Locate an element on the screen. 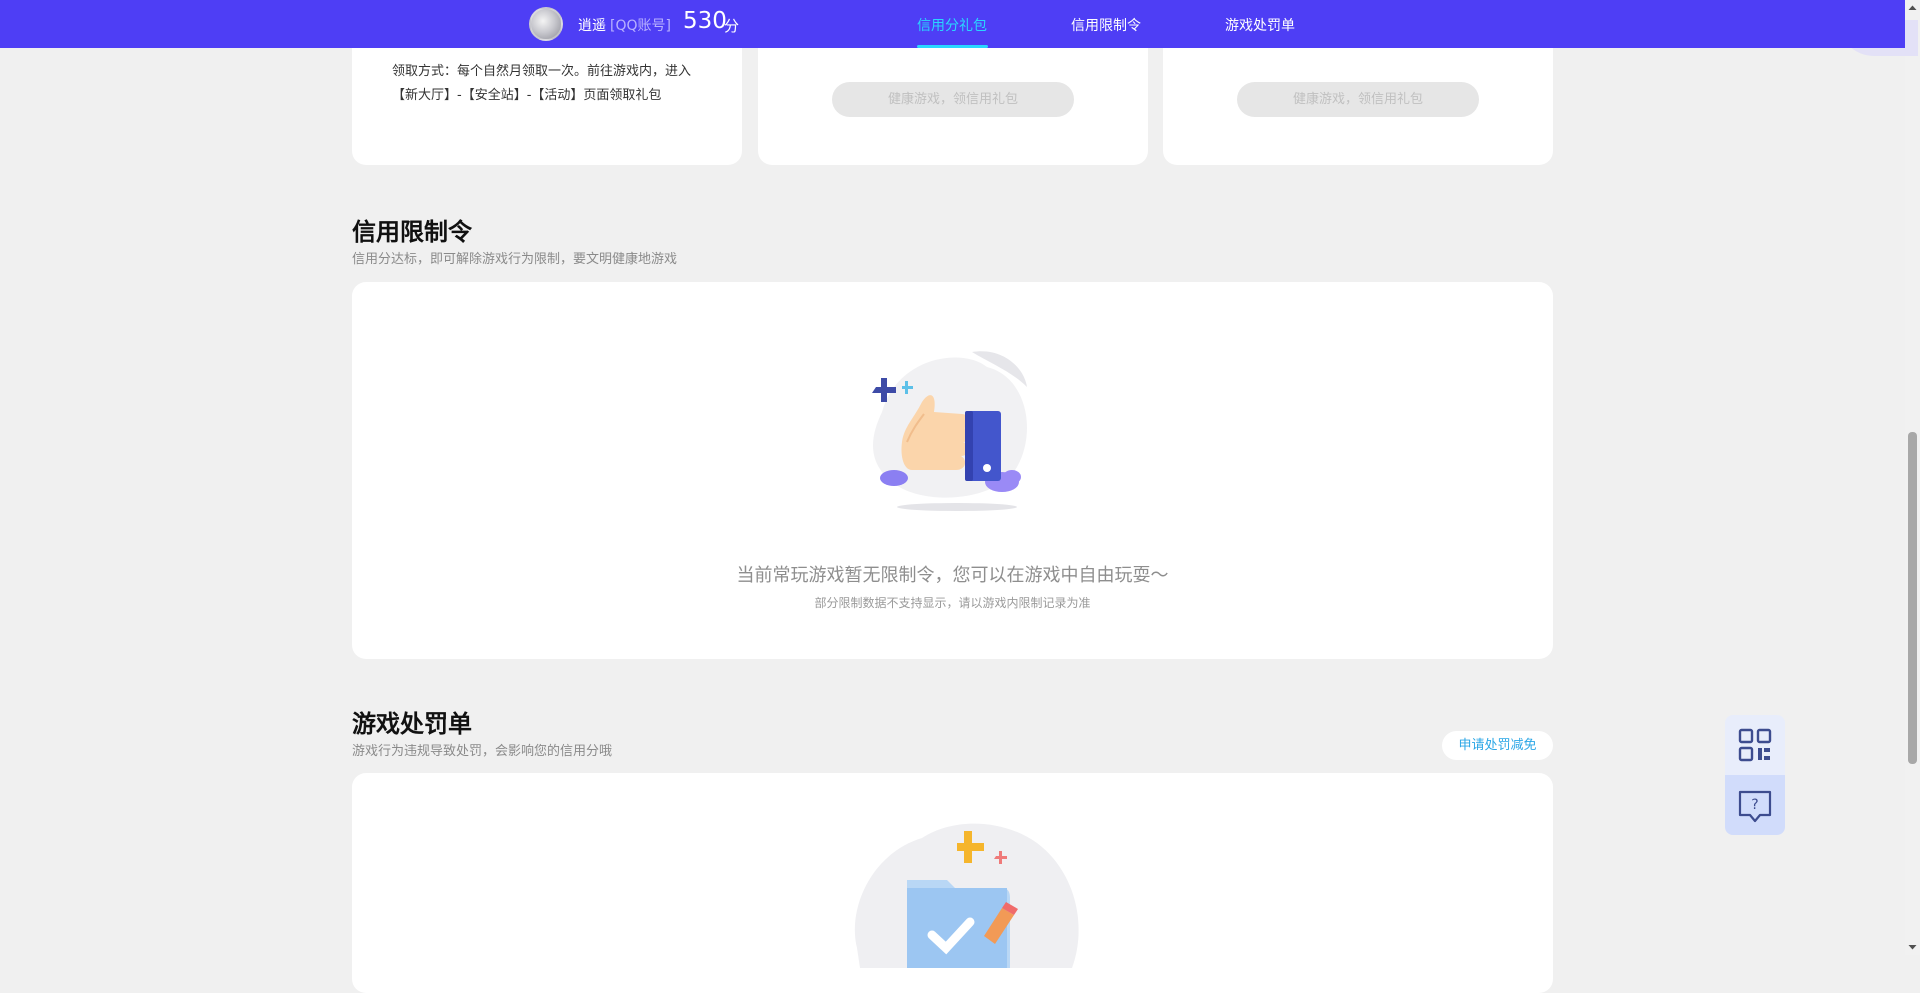  scroll-up-arrow-icon is located at coordinates (1912, 8).